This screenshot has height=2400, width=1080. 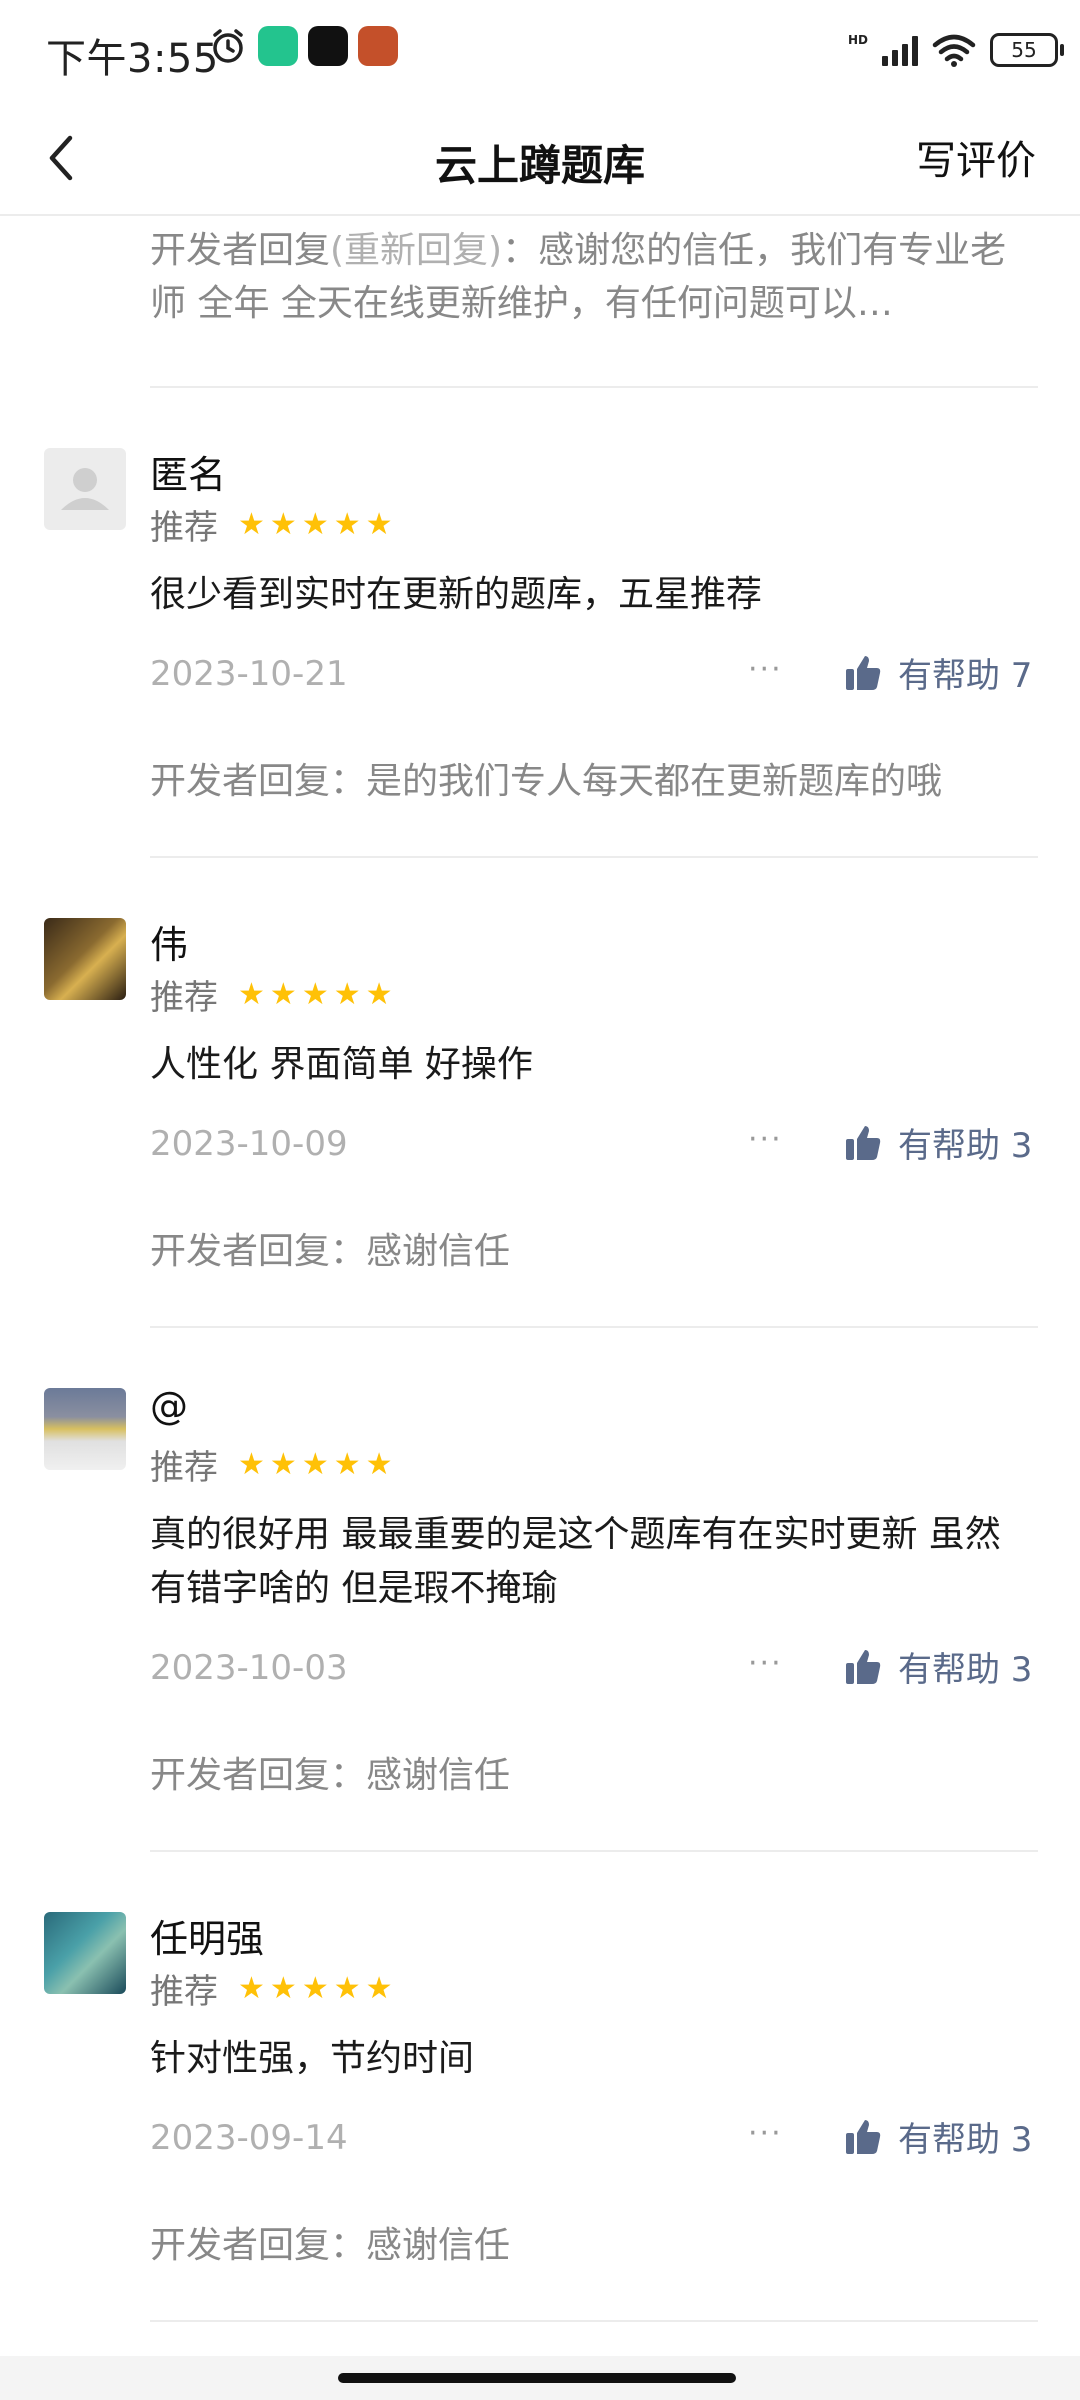 What do you see at coordinates (965, 676) in the screenshot?
I see `helpful-count: 有帮助 7` at bounding box center [965, 676].